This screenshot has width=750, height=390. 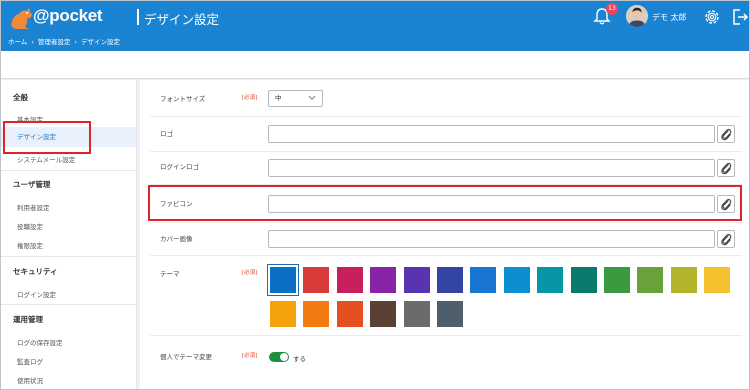 What do you see at coordinates (299, 359) in the screenshot?
I see `personal-theme-toggle-label: する` at bounding box center [299, 359].